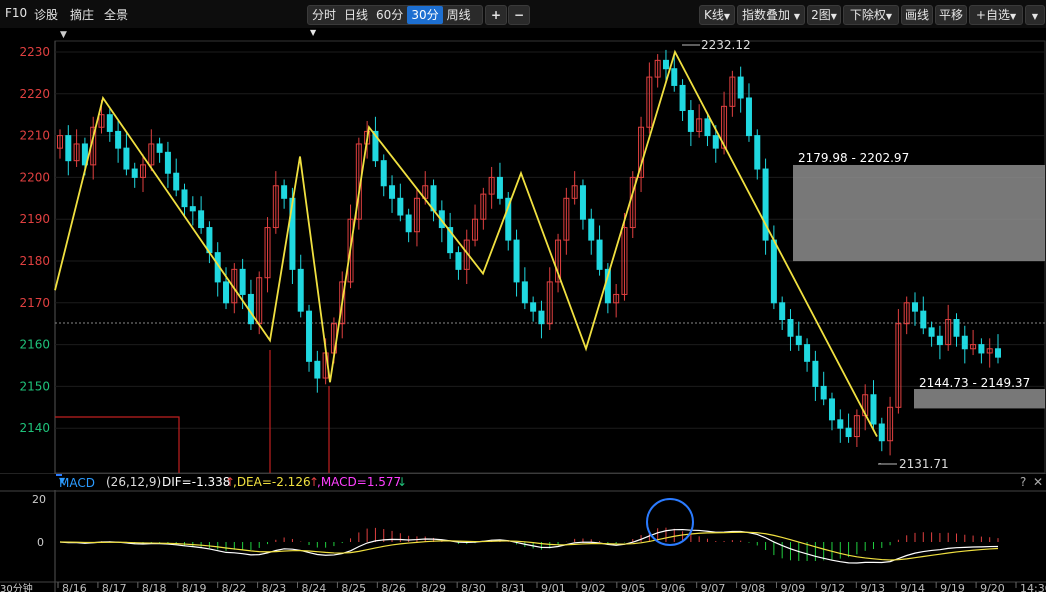  I want to click on date-label: 8/18, so click(154, 587).